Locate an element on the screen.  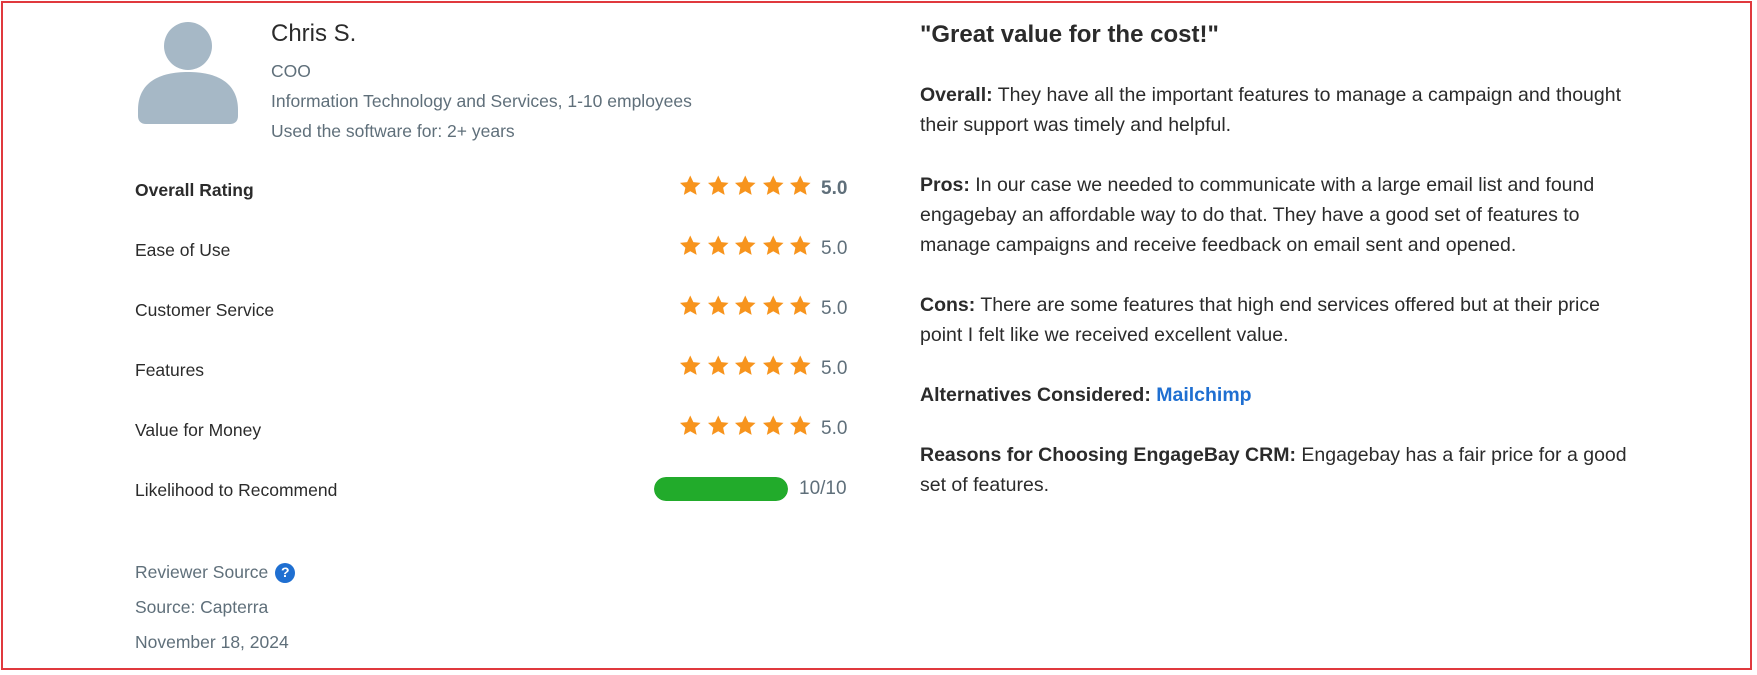
reasons-label: Reasons for Choosing EngageBay CRM: is located at coordinates (1108, 455).